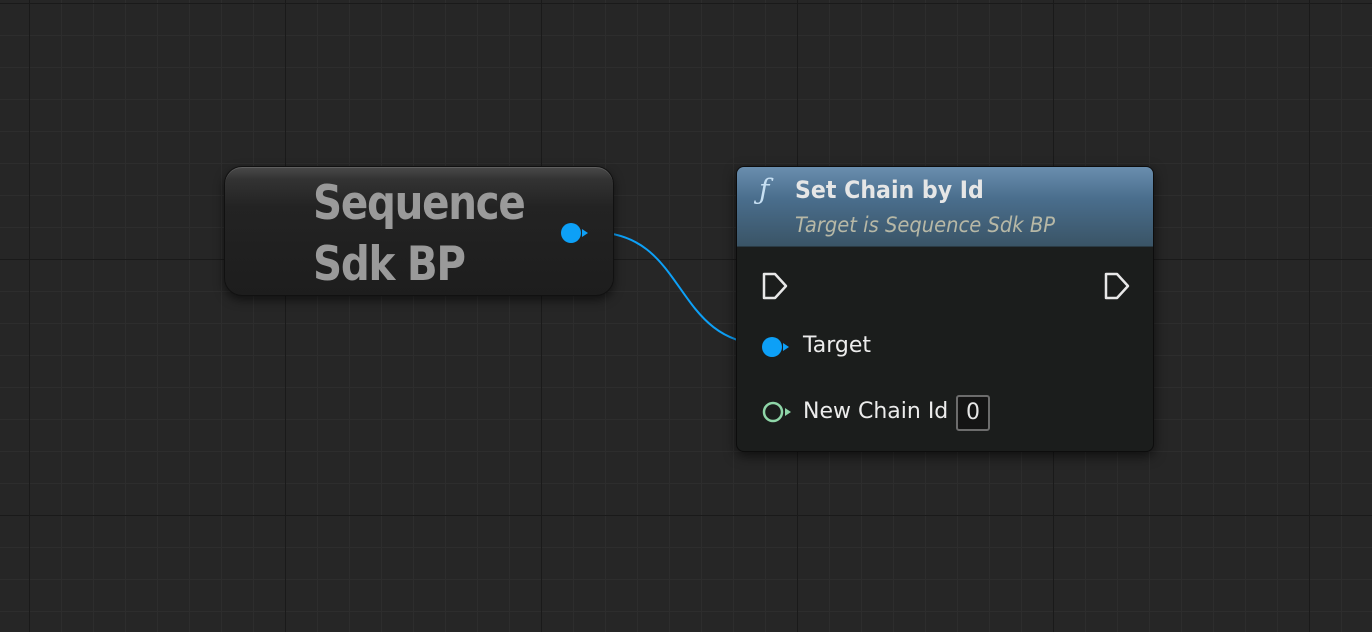 Image resolution: width=1372 pixels, height=632 pixels. What do you see at coordinates (775, 286) in the screenshot?
I see `exec-in-pin-icon` at bounding box center [775, 286].